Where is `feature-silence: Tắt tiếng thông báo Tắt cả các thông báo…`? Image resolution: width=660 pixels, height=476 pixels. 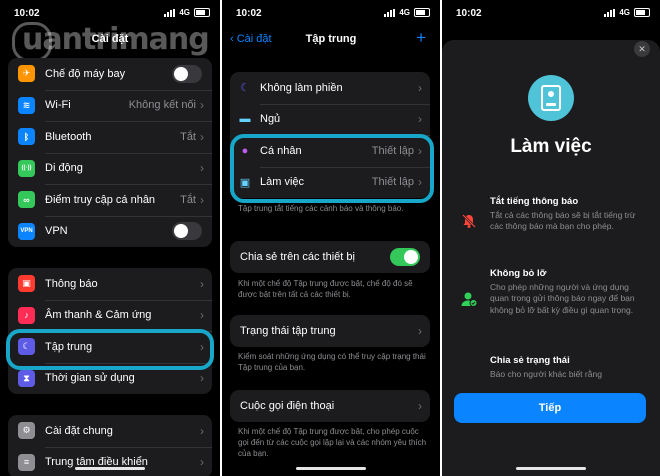
feature-silence: Tắt tiếng thông báo Tắt cả các thông báo… is located at coordinates (569, 214).